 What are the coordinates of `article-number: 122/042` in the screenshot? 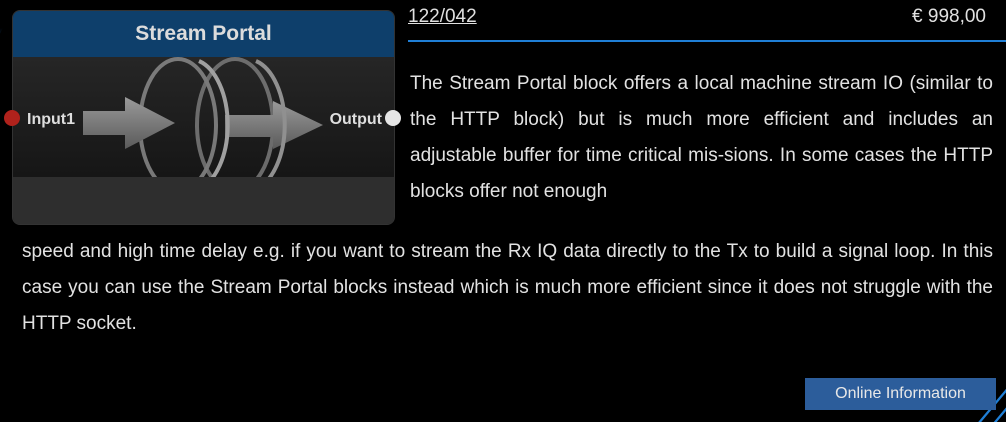 It's located at (442, 17).